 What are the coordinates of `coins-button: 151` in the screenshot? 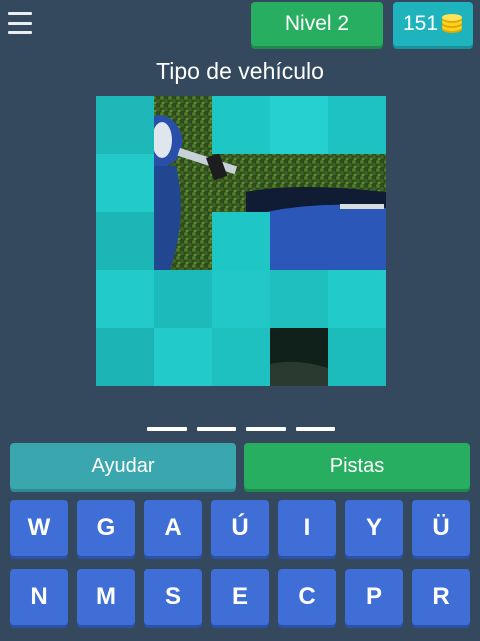 It's located at (433, 24).